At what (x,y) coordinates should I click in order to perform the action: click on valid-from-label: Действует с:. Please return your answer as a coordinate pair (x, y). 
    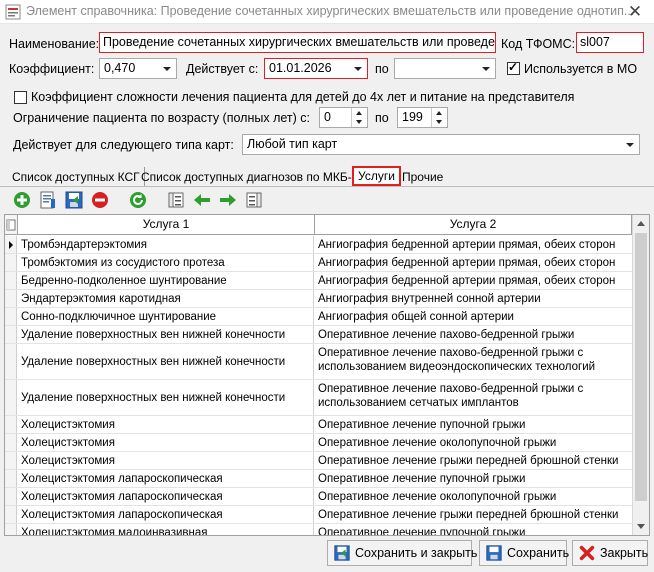
    Looking at the image, I should click on (222, 69).